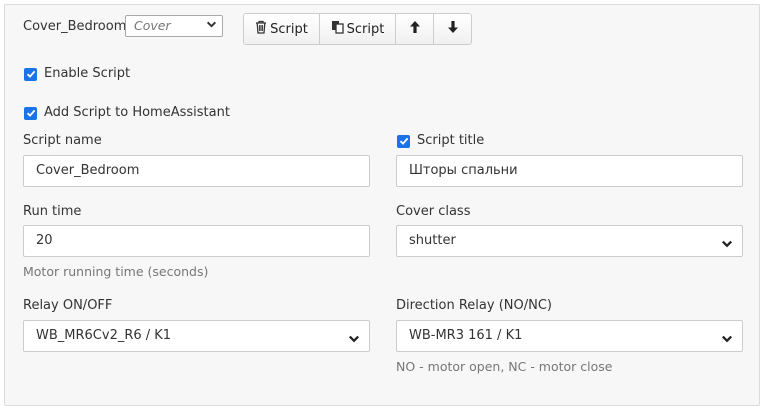 The image size is (766, 413). I want to click on script-name-heading: Cover_Bedroom, so click(75, 26).